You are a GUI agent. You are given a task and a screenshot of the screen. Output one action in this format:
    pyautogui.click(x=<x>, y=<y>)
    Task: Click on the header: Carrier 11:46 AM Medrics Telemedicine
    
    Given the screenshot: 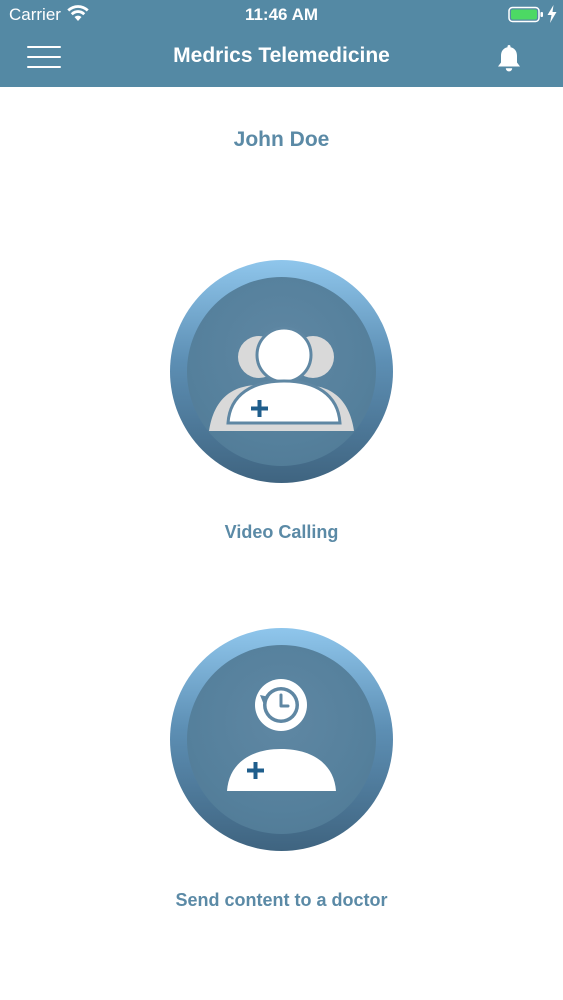 What is the action you would take?
    pyautogui.click(x=281, y=43)
    